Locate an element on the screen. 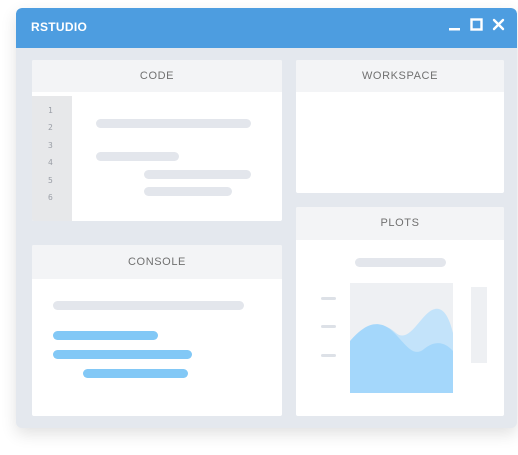 This screenshot has height=455, width=518. plot-scrollbar is located at coordinates (479, 325).